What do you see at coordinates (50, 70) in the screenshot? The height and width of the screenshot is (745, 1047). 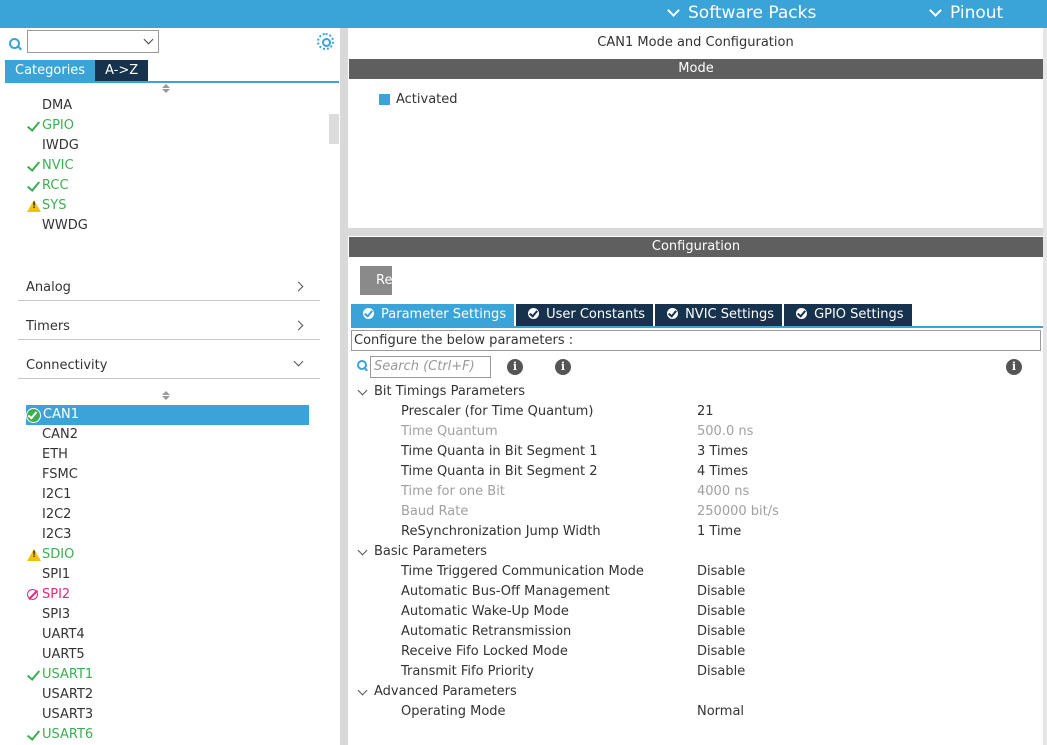 I see `tab-categories: Categories` at bounding box center [50, 70].